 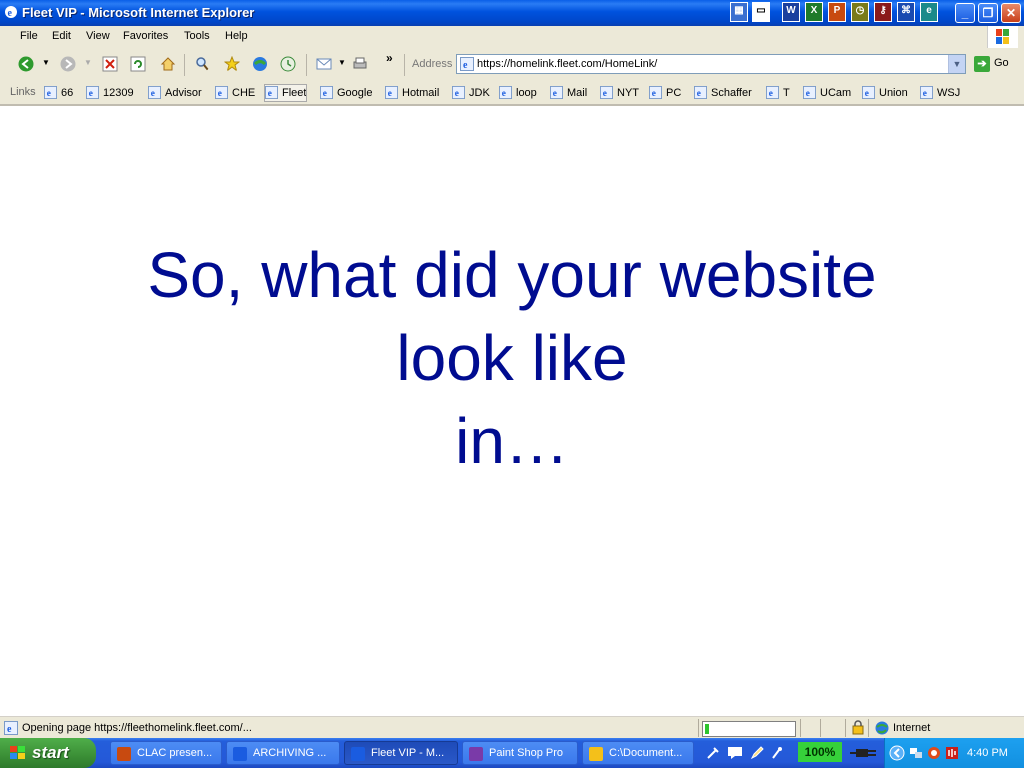 I want to click on link-union: e Union, so click(x=885, y=93).